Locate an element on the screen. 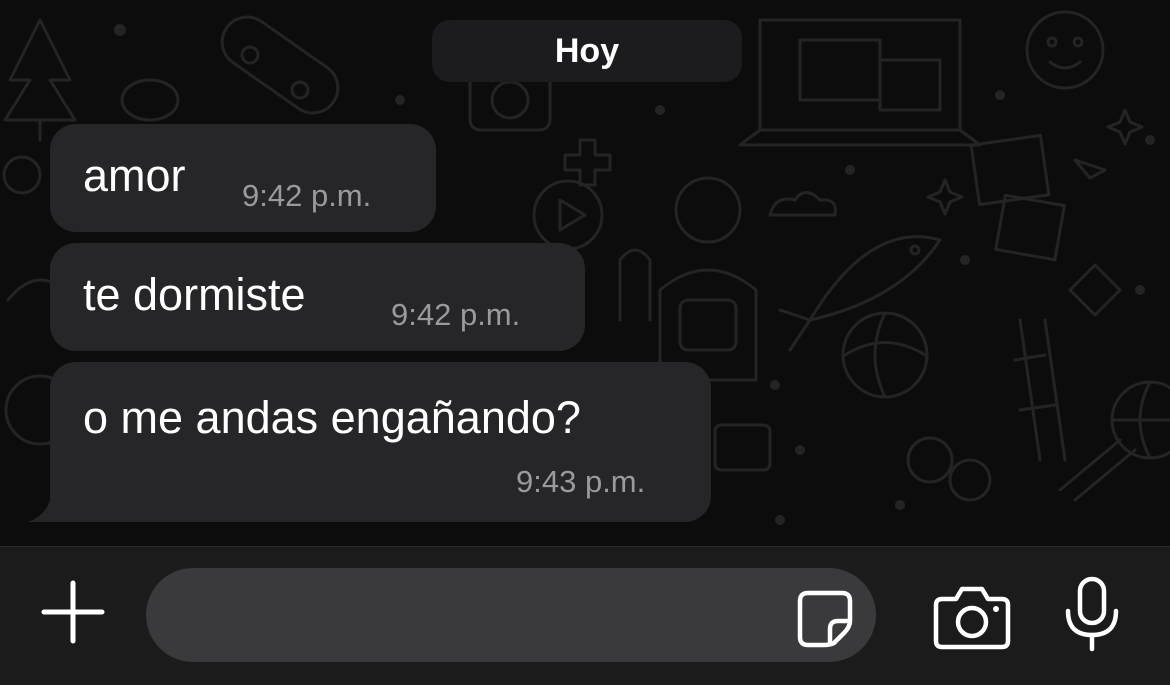 This screenshot has width=1170, height=685. message-text: o me andas engañando? is located at coordinates (332, 417).